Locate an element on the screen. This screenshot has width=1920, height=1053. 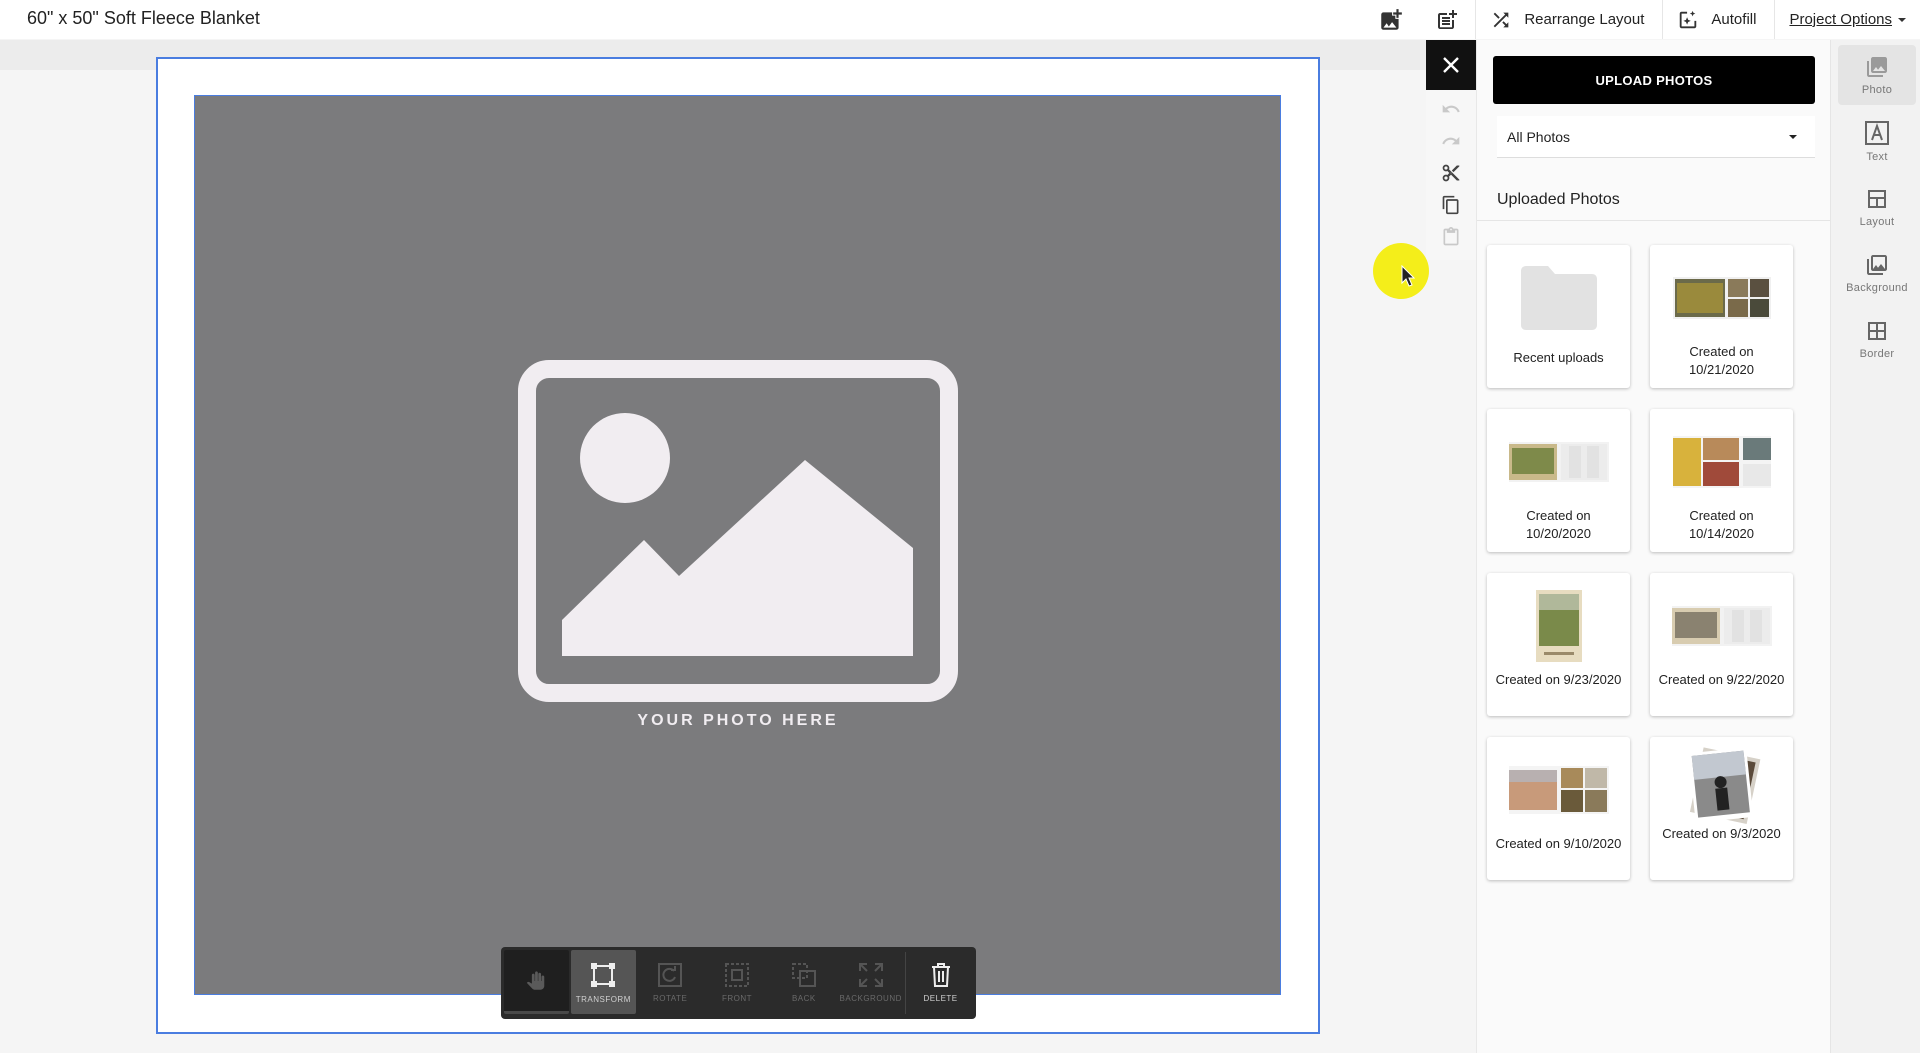
autofill-button: Autofill is located at coordinates (1718, 19).